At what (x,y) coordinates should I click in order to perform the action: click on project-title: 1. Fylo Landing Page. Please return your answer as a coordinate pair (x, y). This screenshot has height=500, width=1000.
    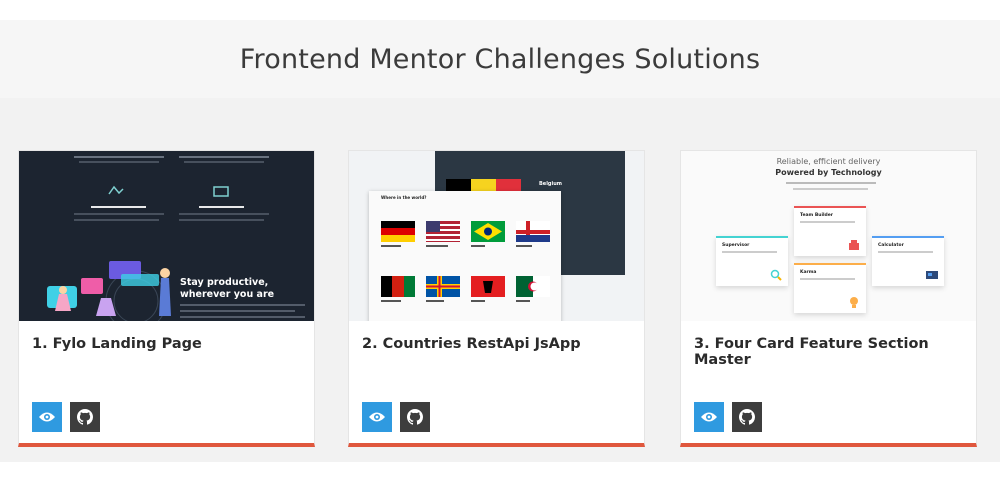
    Looking at the image, I should click on (117, 344).